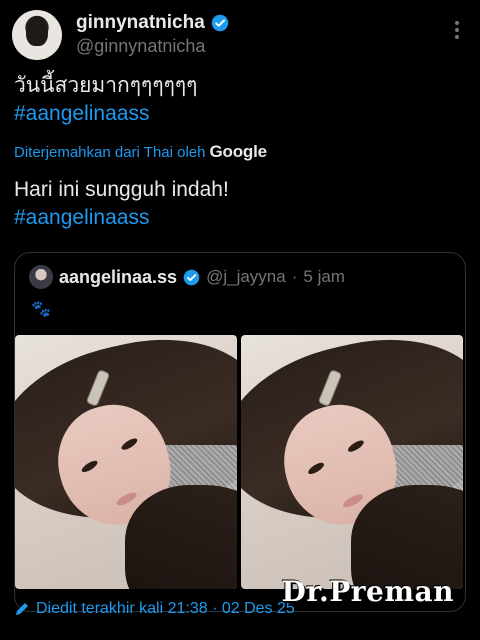 This screenshot has width=480, height=640. What do you see at coordinates (110, 152) in the screenshot?
I see `translation-label: Diterjemahkan dari Thai oleh` at bounding box center [110, 152].